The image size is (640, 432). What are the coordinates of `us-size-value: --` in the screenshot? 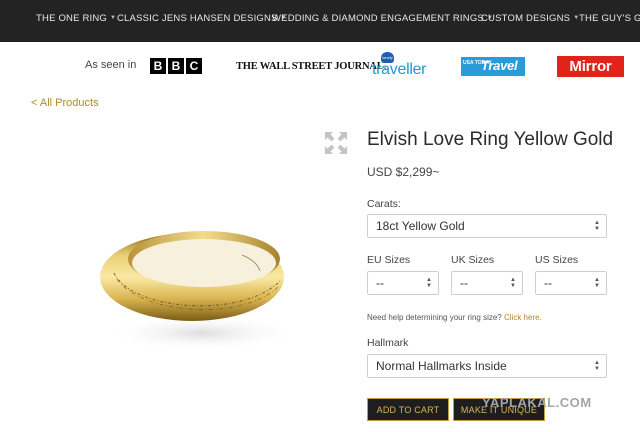 It's located at (548, 283).